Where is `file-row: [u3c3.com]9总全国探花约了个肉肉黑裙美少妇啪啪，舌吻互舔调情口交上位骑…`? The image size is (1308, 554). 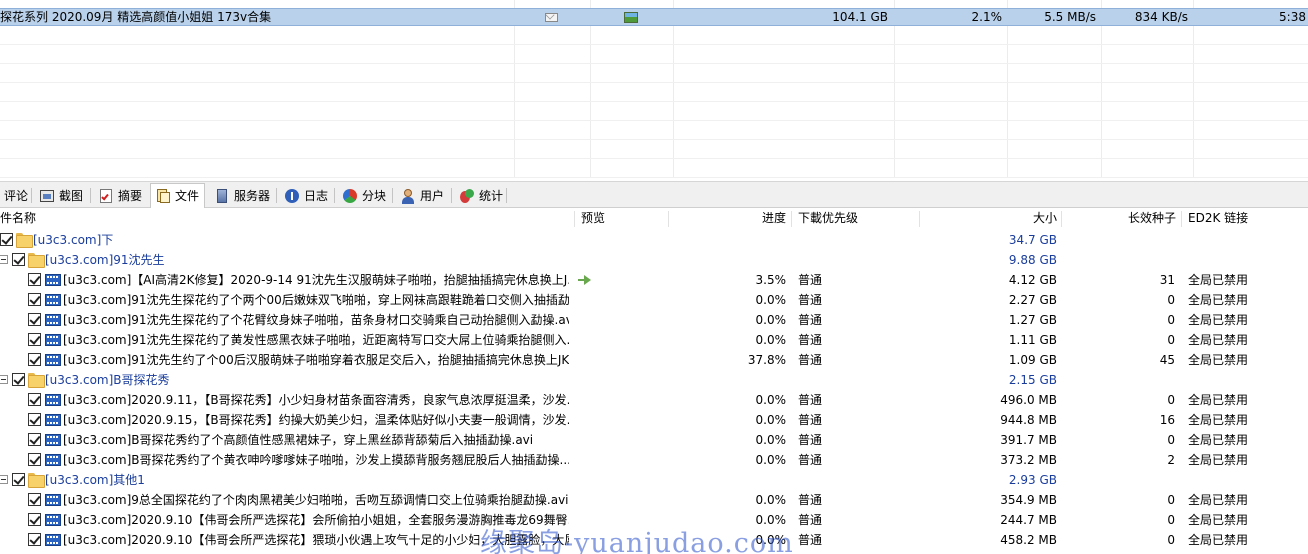
file-row: [u3c3.com]9总全国探花约了个肉肉黑裙美少妇啪啪，舌吻互舔调情口交上位骑… is located at coordinates (654, 500).